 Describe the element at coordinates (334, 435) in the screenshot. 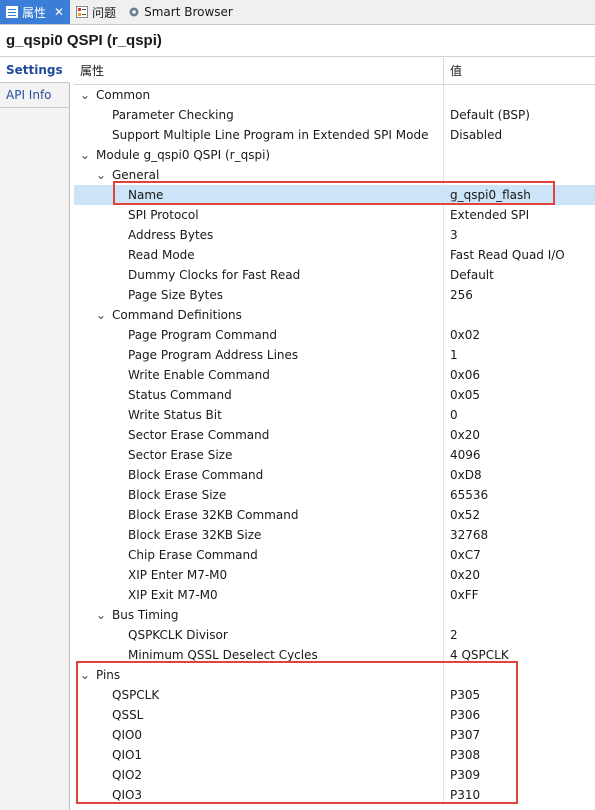

I see `property-row: Sector Erase Command 0x20` at that location.